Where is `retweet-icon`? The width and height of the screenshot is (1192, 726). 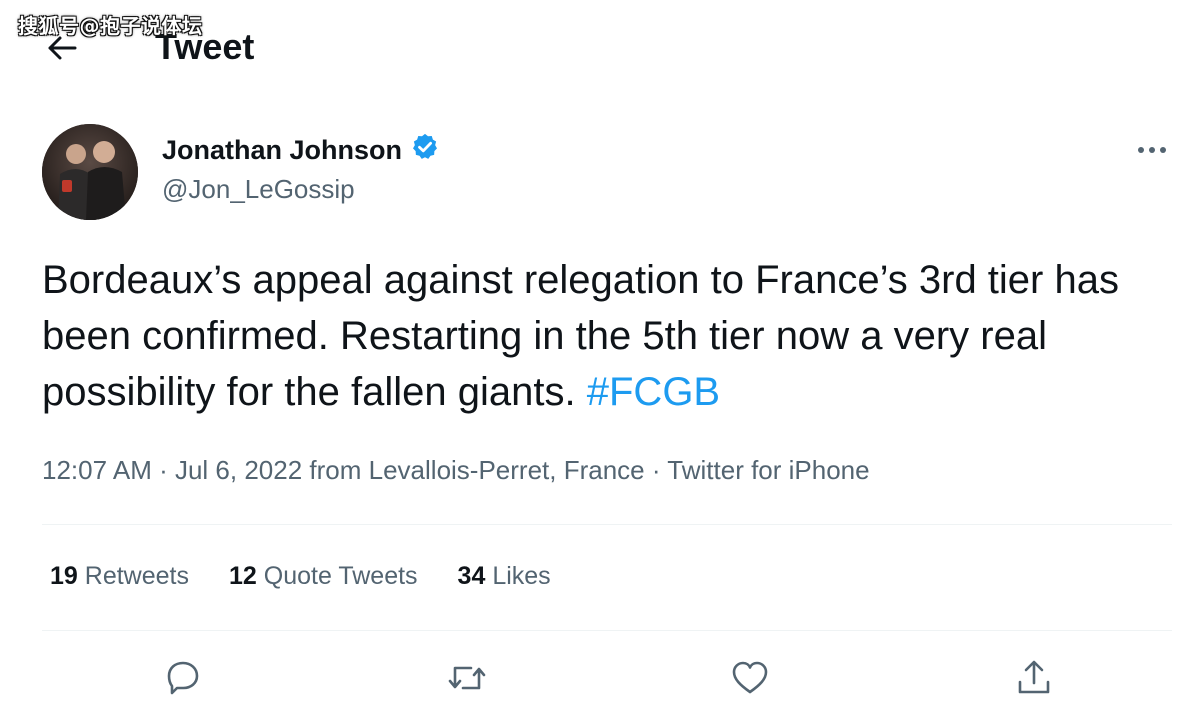 retweet-icon is located at coordinates (467, 680).